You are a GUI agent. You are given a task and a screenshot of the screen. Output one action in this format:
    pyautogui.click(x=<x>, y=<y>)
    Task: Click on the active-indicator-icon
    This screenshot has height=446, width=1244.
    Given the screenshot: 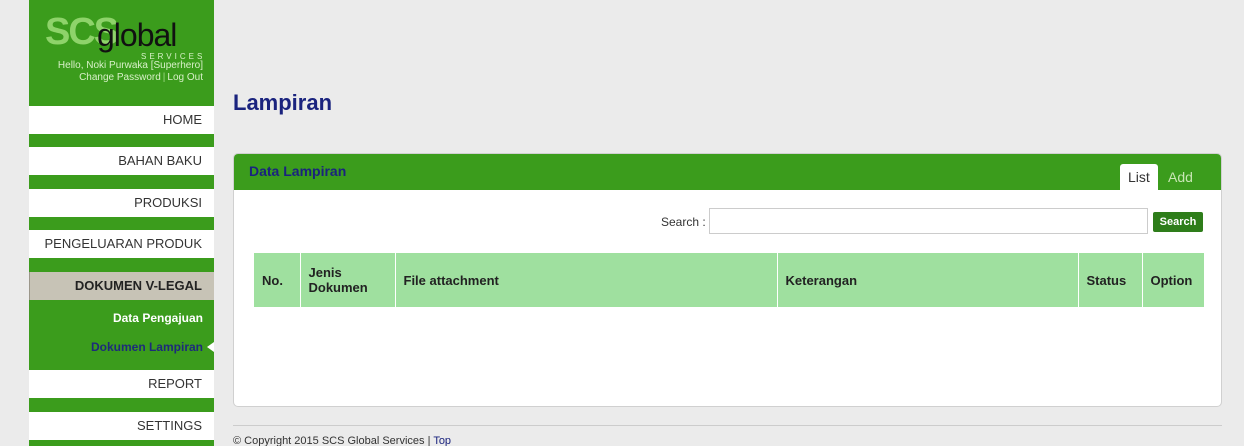 What is the action you would take?
    pyautogui.click(x=210, y=347)
    